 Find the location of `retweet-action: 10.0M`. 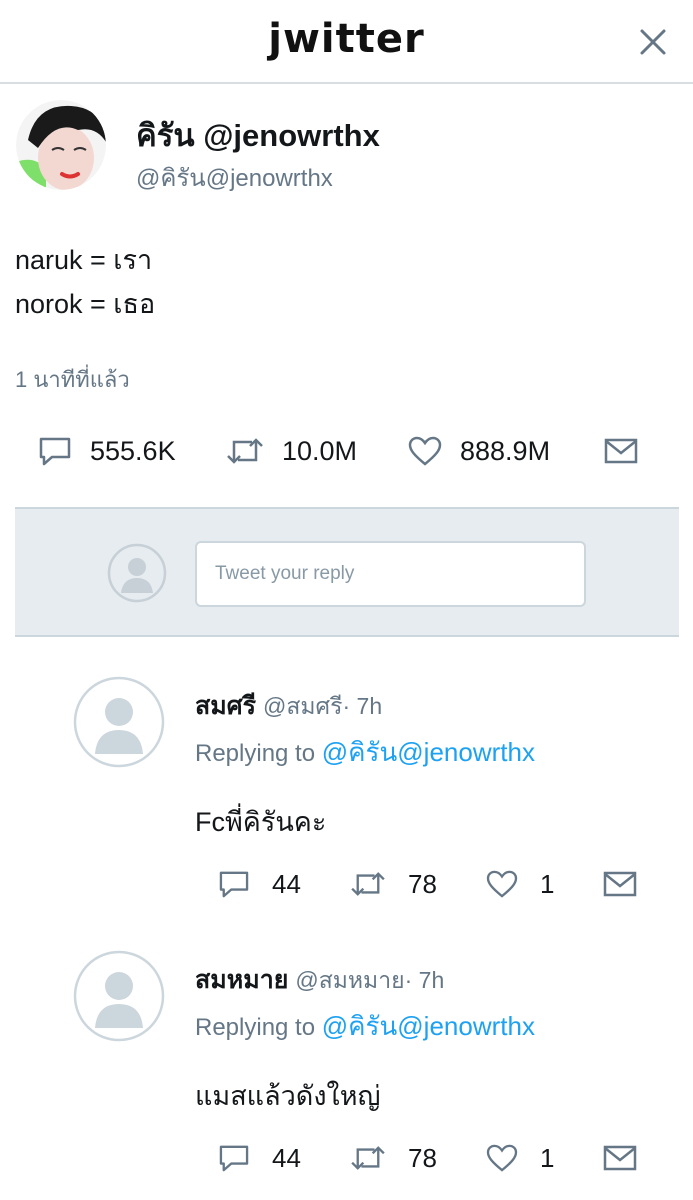

retweet-action: 10.0M is located at coordinates (291, 451).